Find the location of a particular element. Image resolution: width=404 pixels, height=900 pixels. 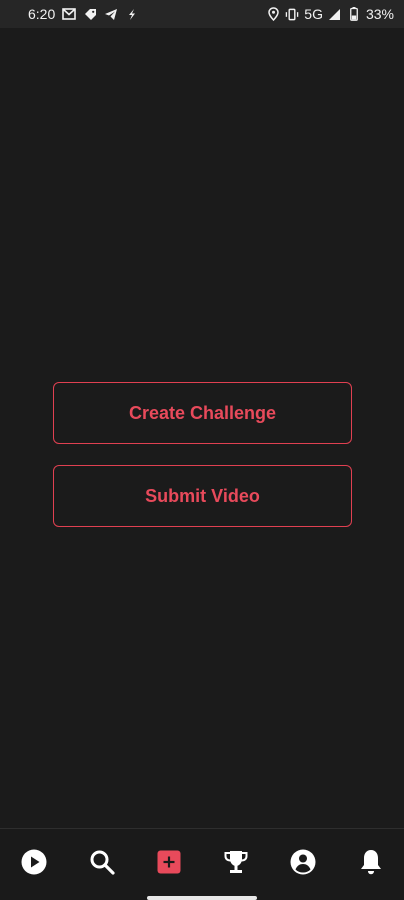

notifications-icon is located at coordinates (371, 862).